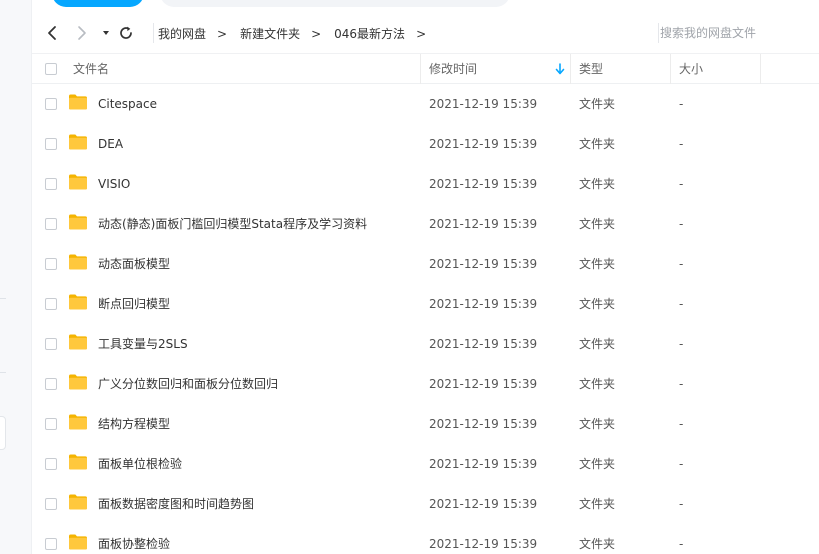  I want to click on sidebar-toggle, so click(3, 433).